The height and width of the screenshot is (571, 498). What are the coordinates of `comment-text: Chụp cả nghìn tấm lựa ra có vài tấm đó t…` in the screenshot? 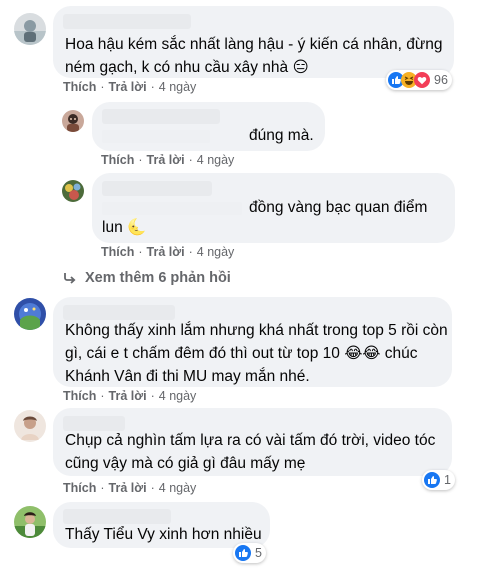 It's located at (250, 452).